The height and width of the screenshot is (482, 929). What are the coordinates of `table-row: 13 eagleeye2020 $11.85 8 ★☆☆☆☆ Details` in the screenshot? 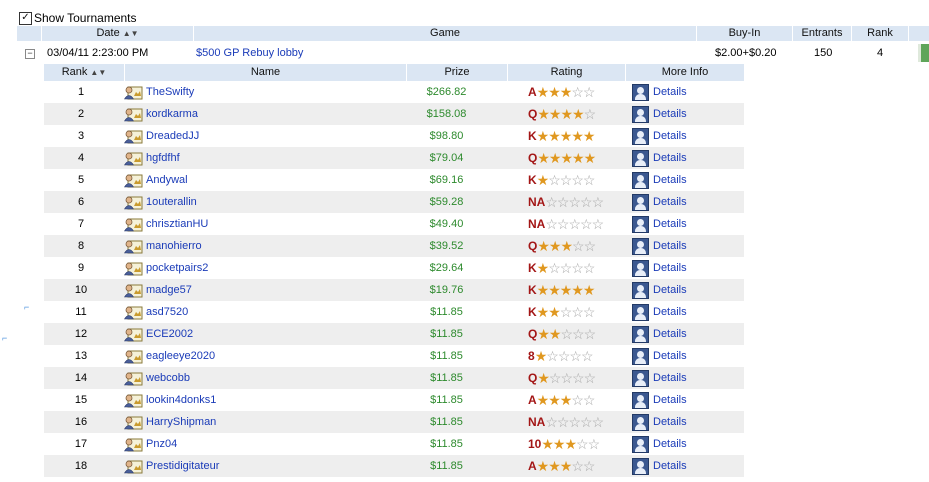 It's located at (394, 356).